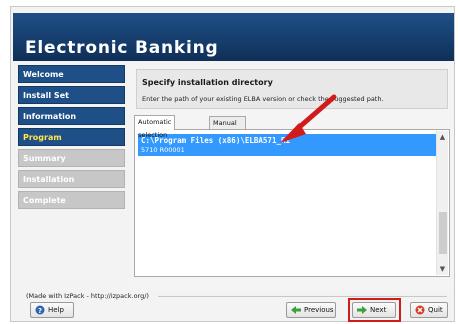 The width and height of the screenshot is (460, 324). I want to click on page-title: Specify installation directory, so click(207, 82).